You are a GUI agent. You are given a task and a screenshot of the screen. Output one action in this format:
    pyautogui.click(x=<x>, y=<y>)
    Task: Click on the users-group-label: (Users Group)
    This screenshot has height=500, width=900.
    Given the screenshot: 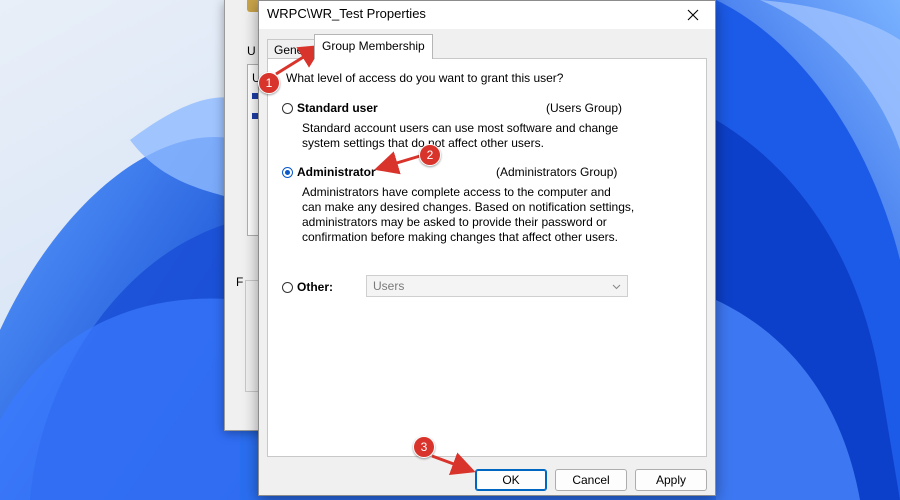 What is the action you would take?
    pyautogui.click(x=584, y=108)
    